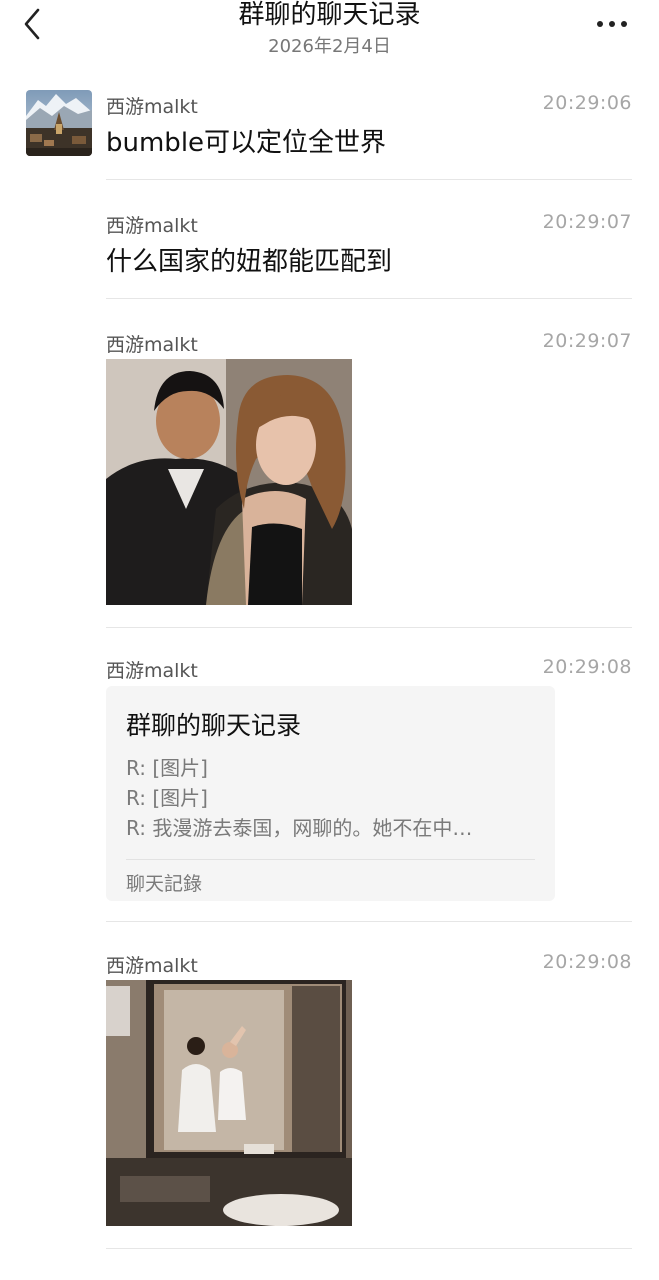 This screenshot has width=659, height=1280. Describe the element at coordinates (329, 46) in the screenshot. I see `page-date: 2026年2月4日` at that location.